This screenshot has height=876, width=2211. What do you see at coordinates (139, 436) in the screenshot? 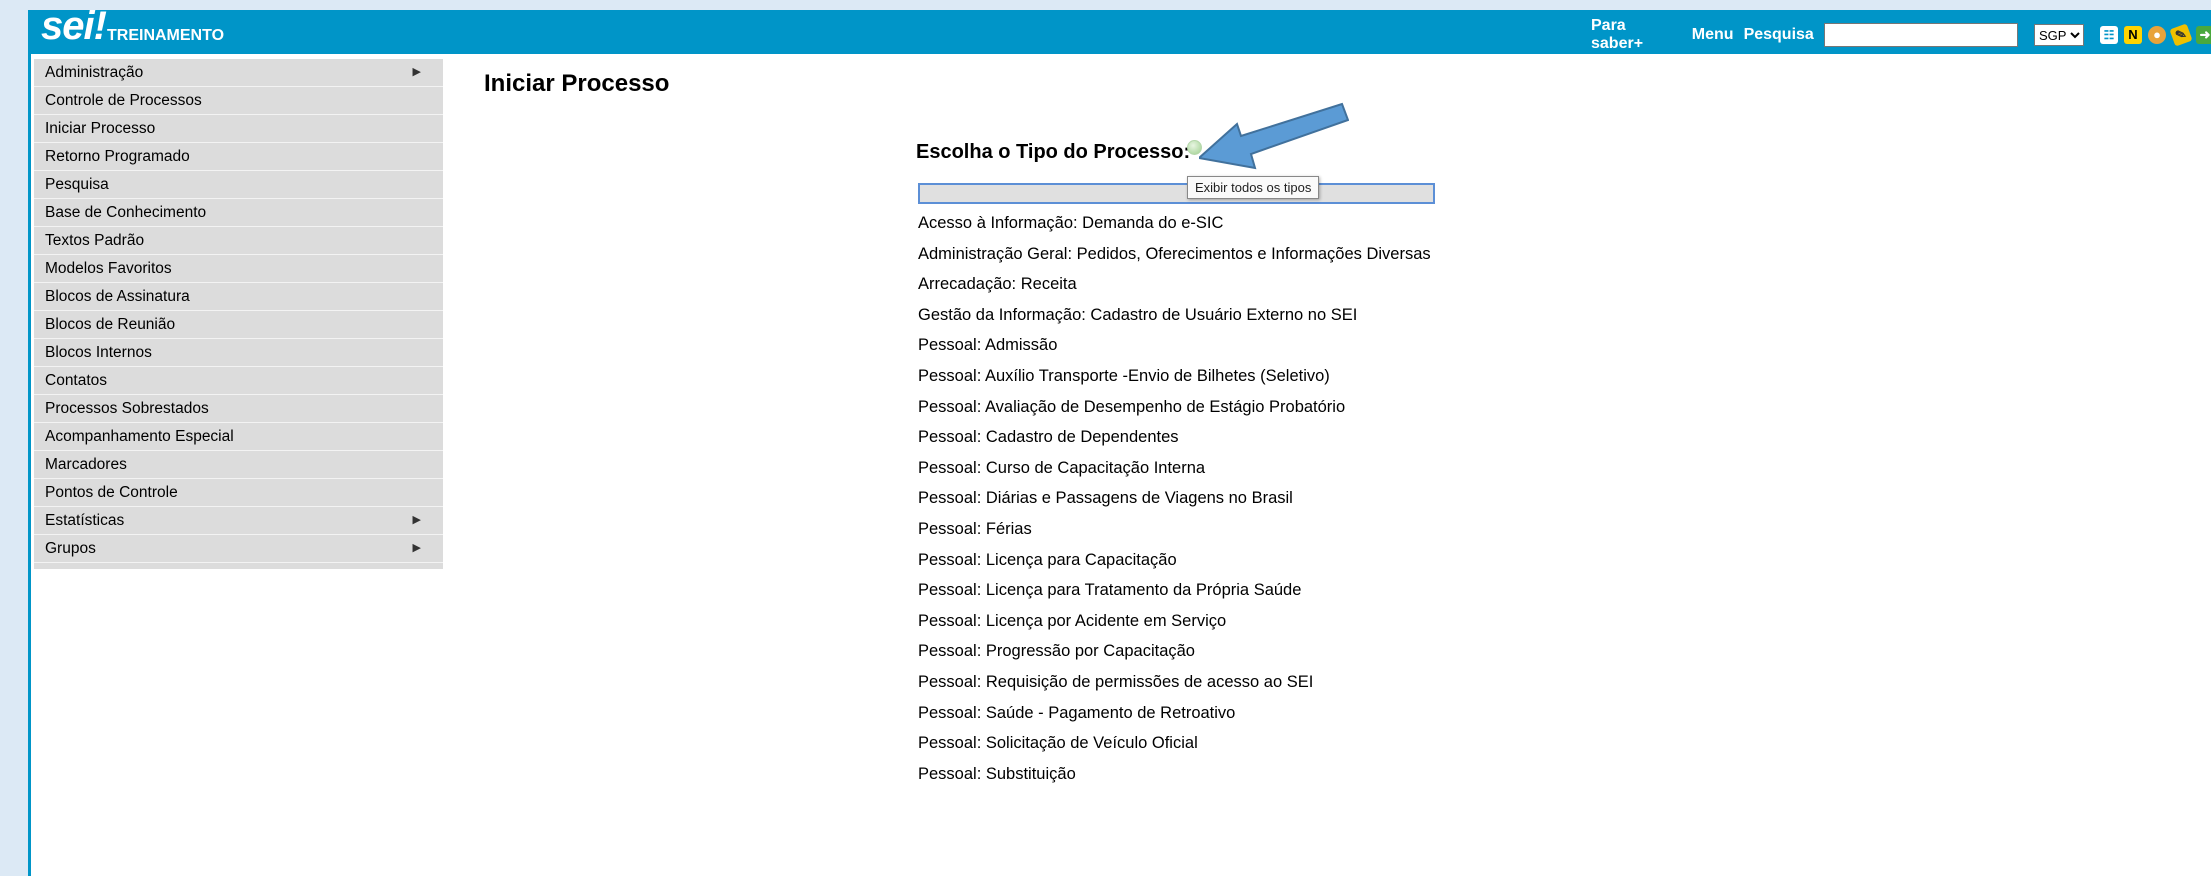
I see `sidebar-item-label: Acompanhamento Especial` at bounding box center [139, 436].